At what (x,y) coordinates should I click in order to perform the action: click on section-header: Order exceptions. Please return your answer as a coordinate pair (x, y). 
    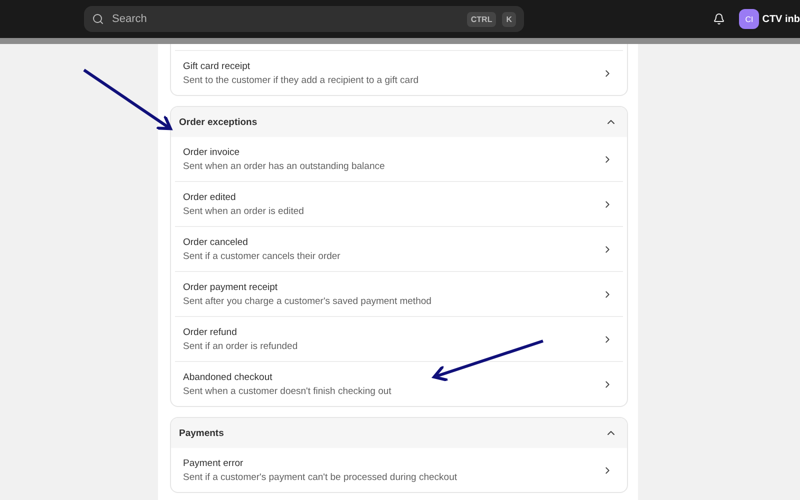
    Looking at the image, I should click on (399, 122).